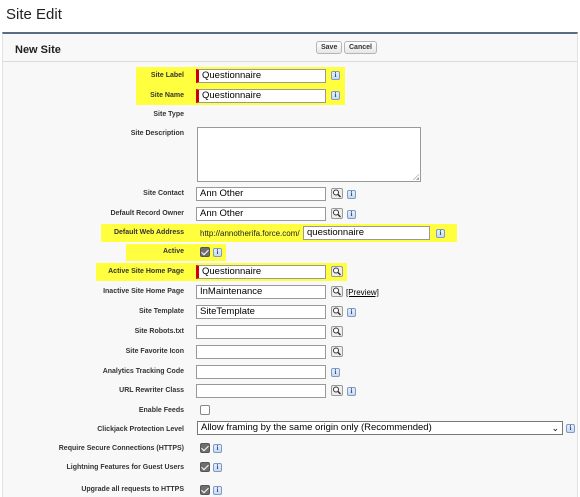 The image size is (580, 497). Describe the element at coordinates (366, 233) in the screenshot. I see `web-address-input: questionnaire` at that location.